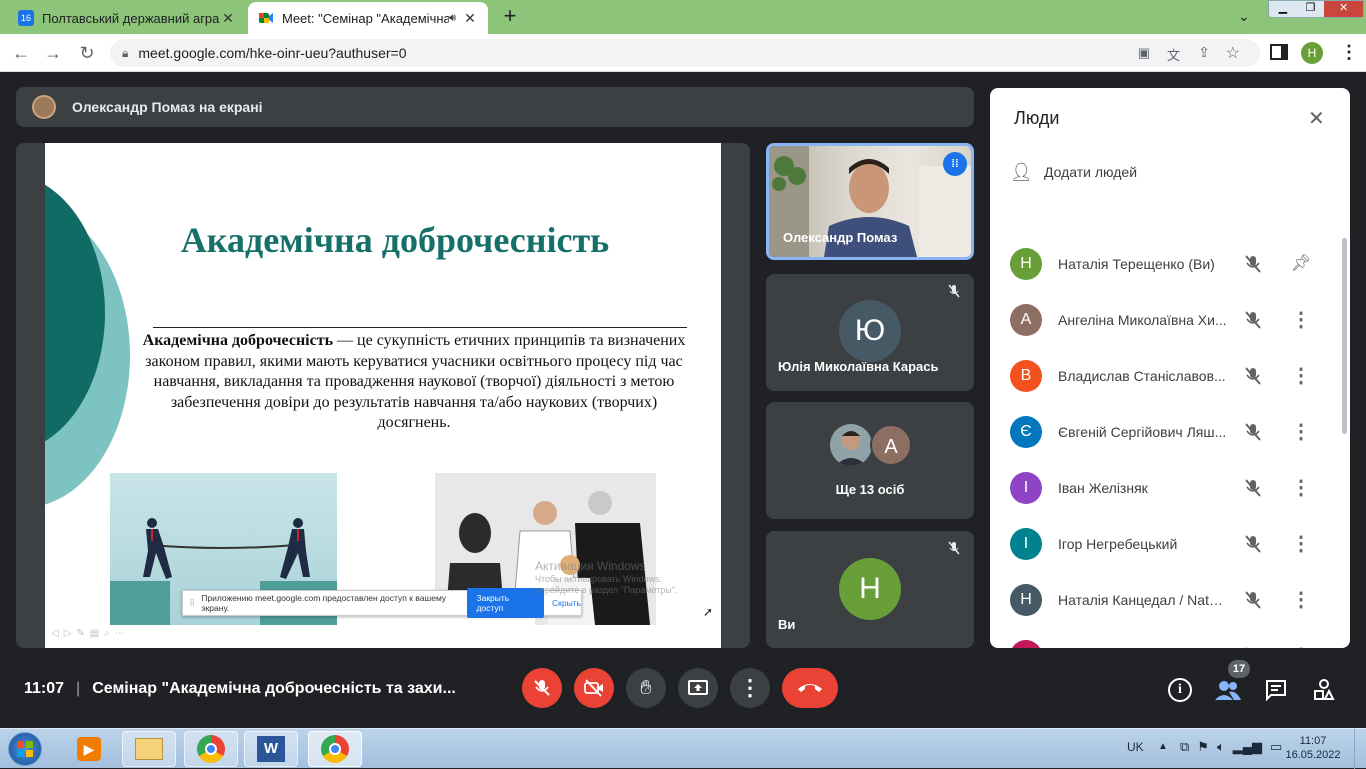 The height and width of the screenshot is (769, 1366). What do you see at coordinates (851, 445) in the screenshot?
I see `participant-photo-avatar` at bounding box center [851, 445].